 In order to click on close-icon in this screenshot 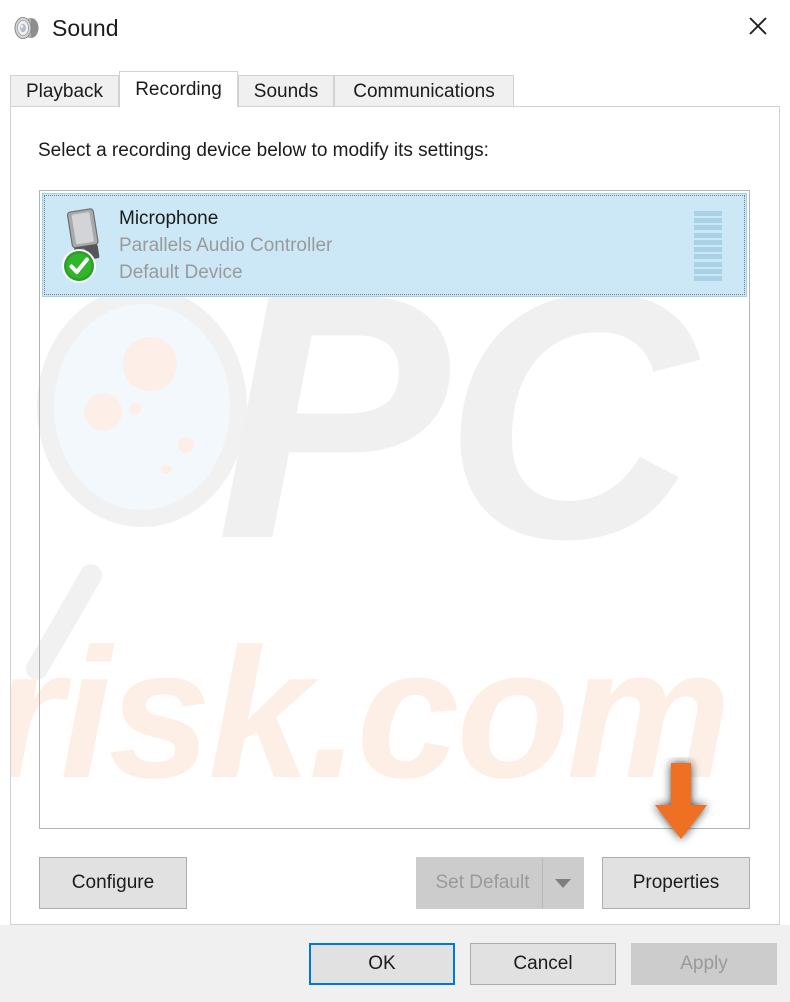, I will do `click(758, 26)`.